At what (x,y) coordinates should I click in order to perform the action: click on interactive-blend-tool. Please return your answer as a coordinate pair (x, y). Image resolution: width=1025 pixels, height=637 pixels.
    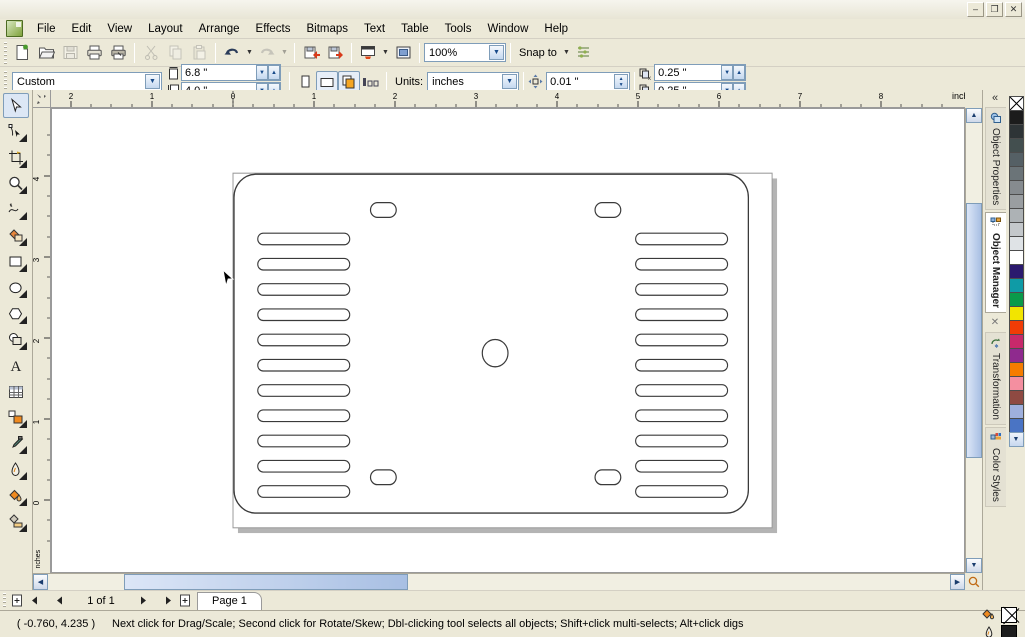
    Looking at the image, I should click on (16, 417).